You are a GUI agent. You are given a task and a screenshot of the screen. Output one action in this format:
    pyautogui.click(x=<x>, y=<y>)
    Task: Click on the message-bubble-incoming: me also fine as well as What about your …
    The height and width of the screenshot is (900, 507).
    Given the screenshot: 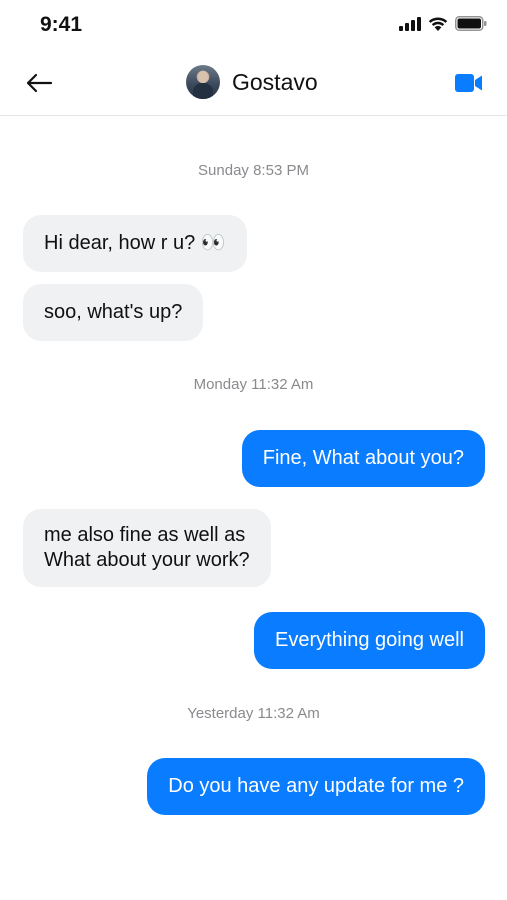 What is the action you would take?
    pyautogui.click(x=147, y=548)
    